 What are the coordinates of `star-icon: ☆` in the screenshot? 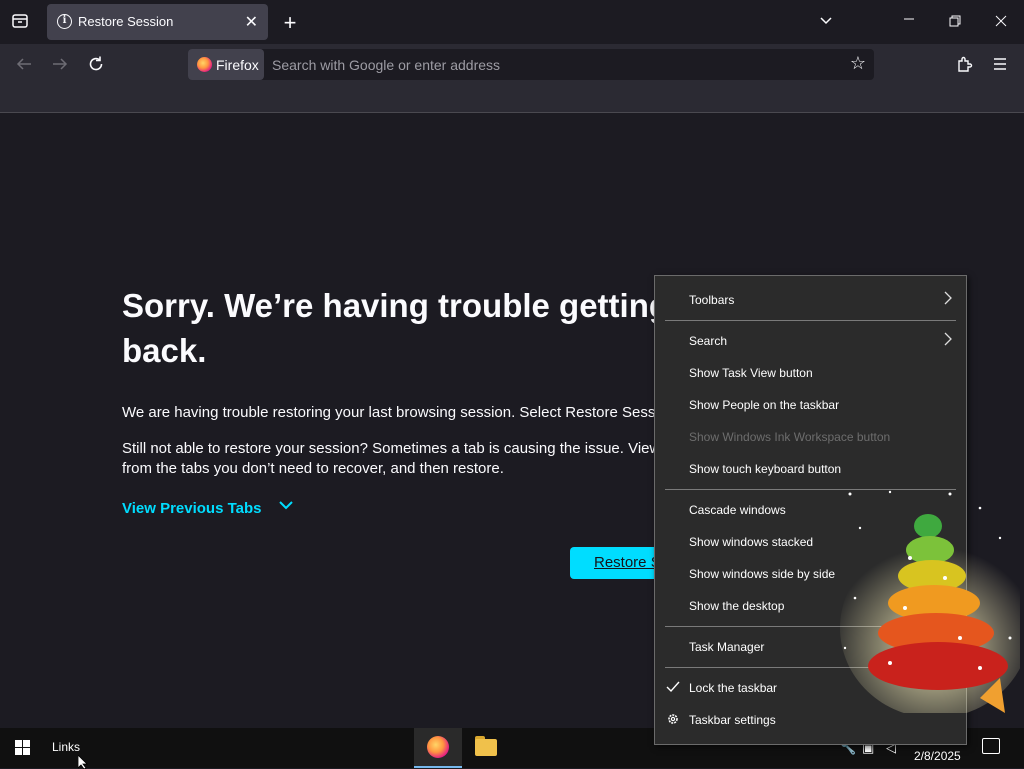 It's located at (858, 63).